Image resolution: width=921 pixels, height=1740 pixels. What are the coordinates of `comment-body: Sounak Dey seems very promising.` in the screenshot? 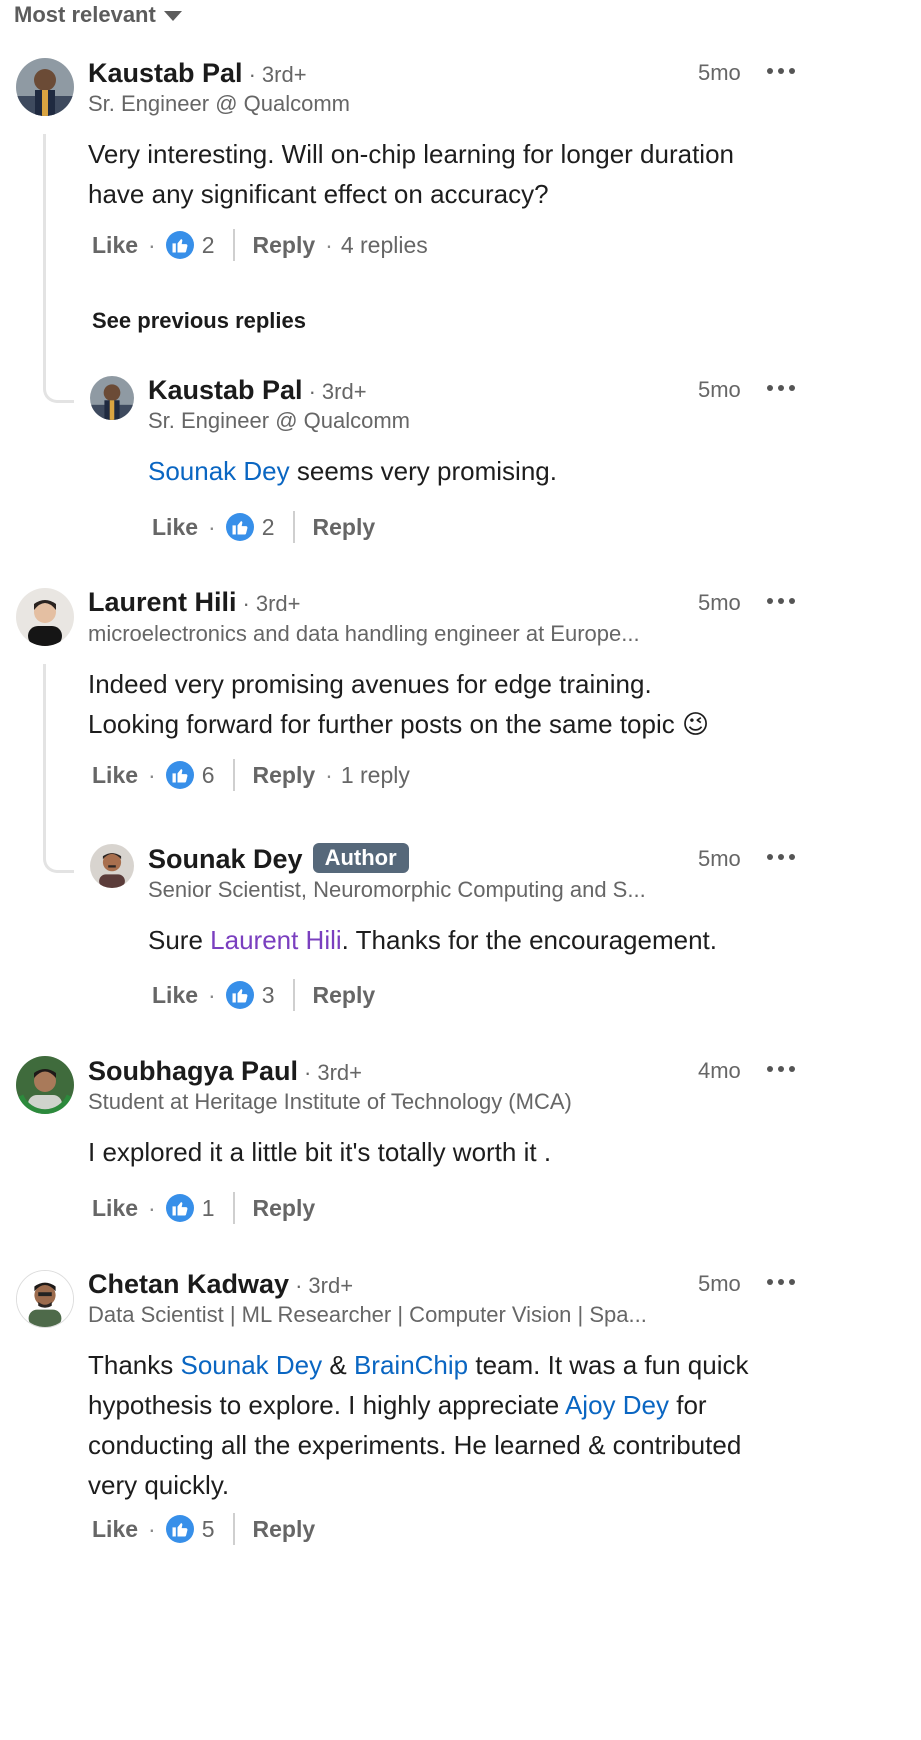 It's located at (468, 471).